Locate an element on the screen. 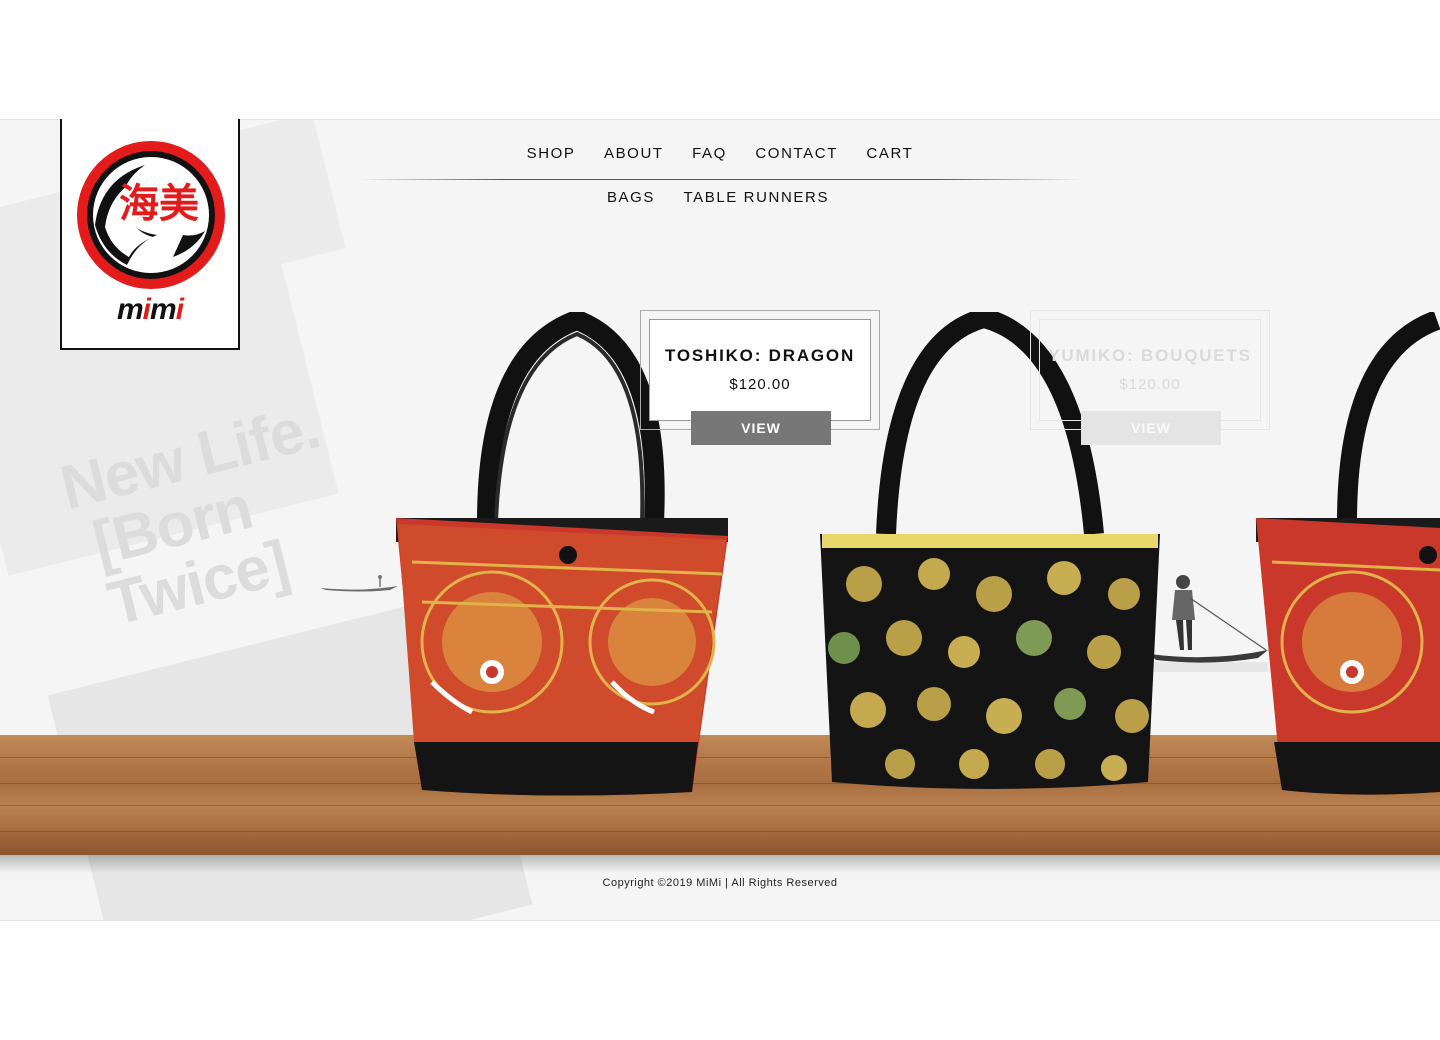  nav-shop: SHOP is located at coordinates (551, 153).